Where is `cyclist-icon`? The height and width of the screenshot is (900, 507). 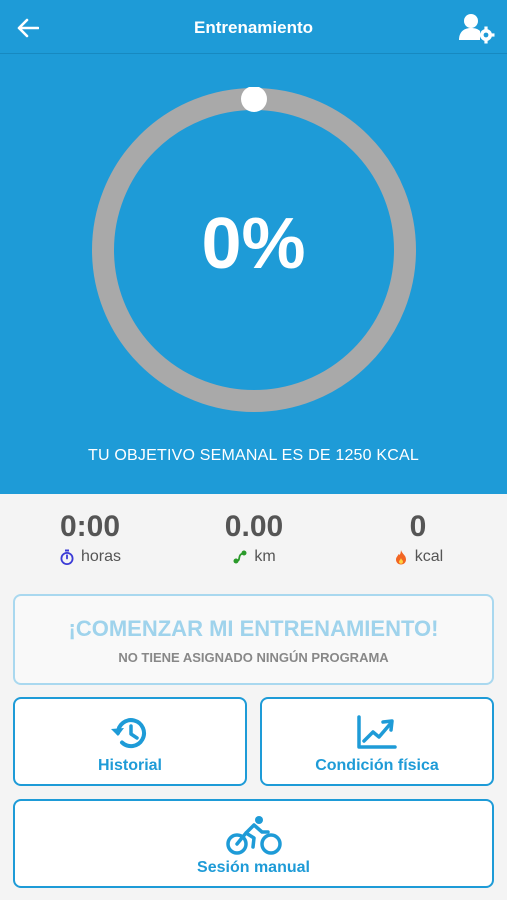
cyclist-icon is located at coordinates (253, 835).